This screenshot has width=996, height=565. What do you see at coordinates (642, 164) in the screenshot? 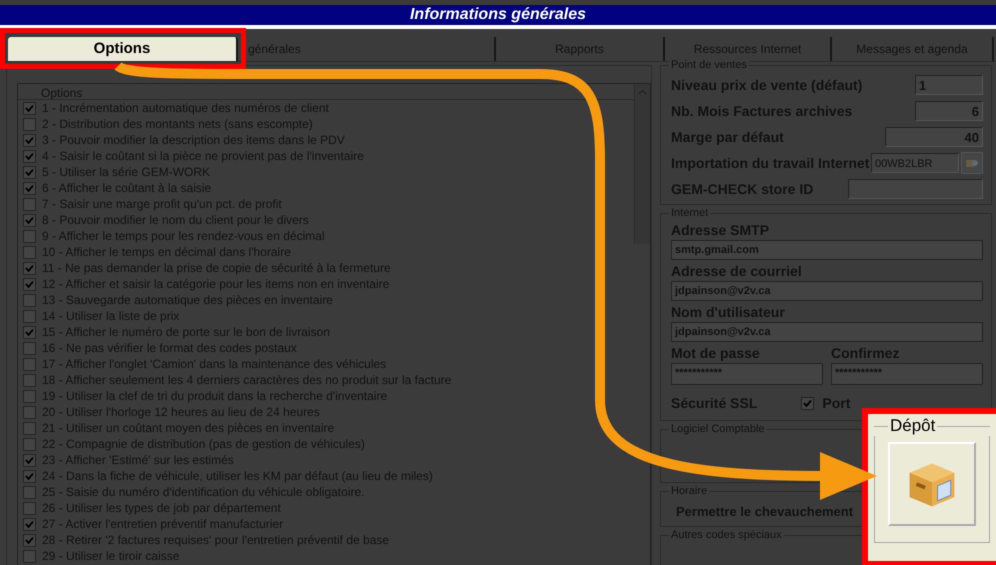
I see `scrollbar` at bounding box center [642, 164].